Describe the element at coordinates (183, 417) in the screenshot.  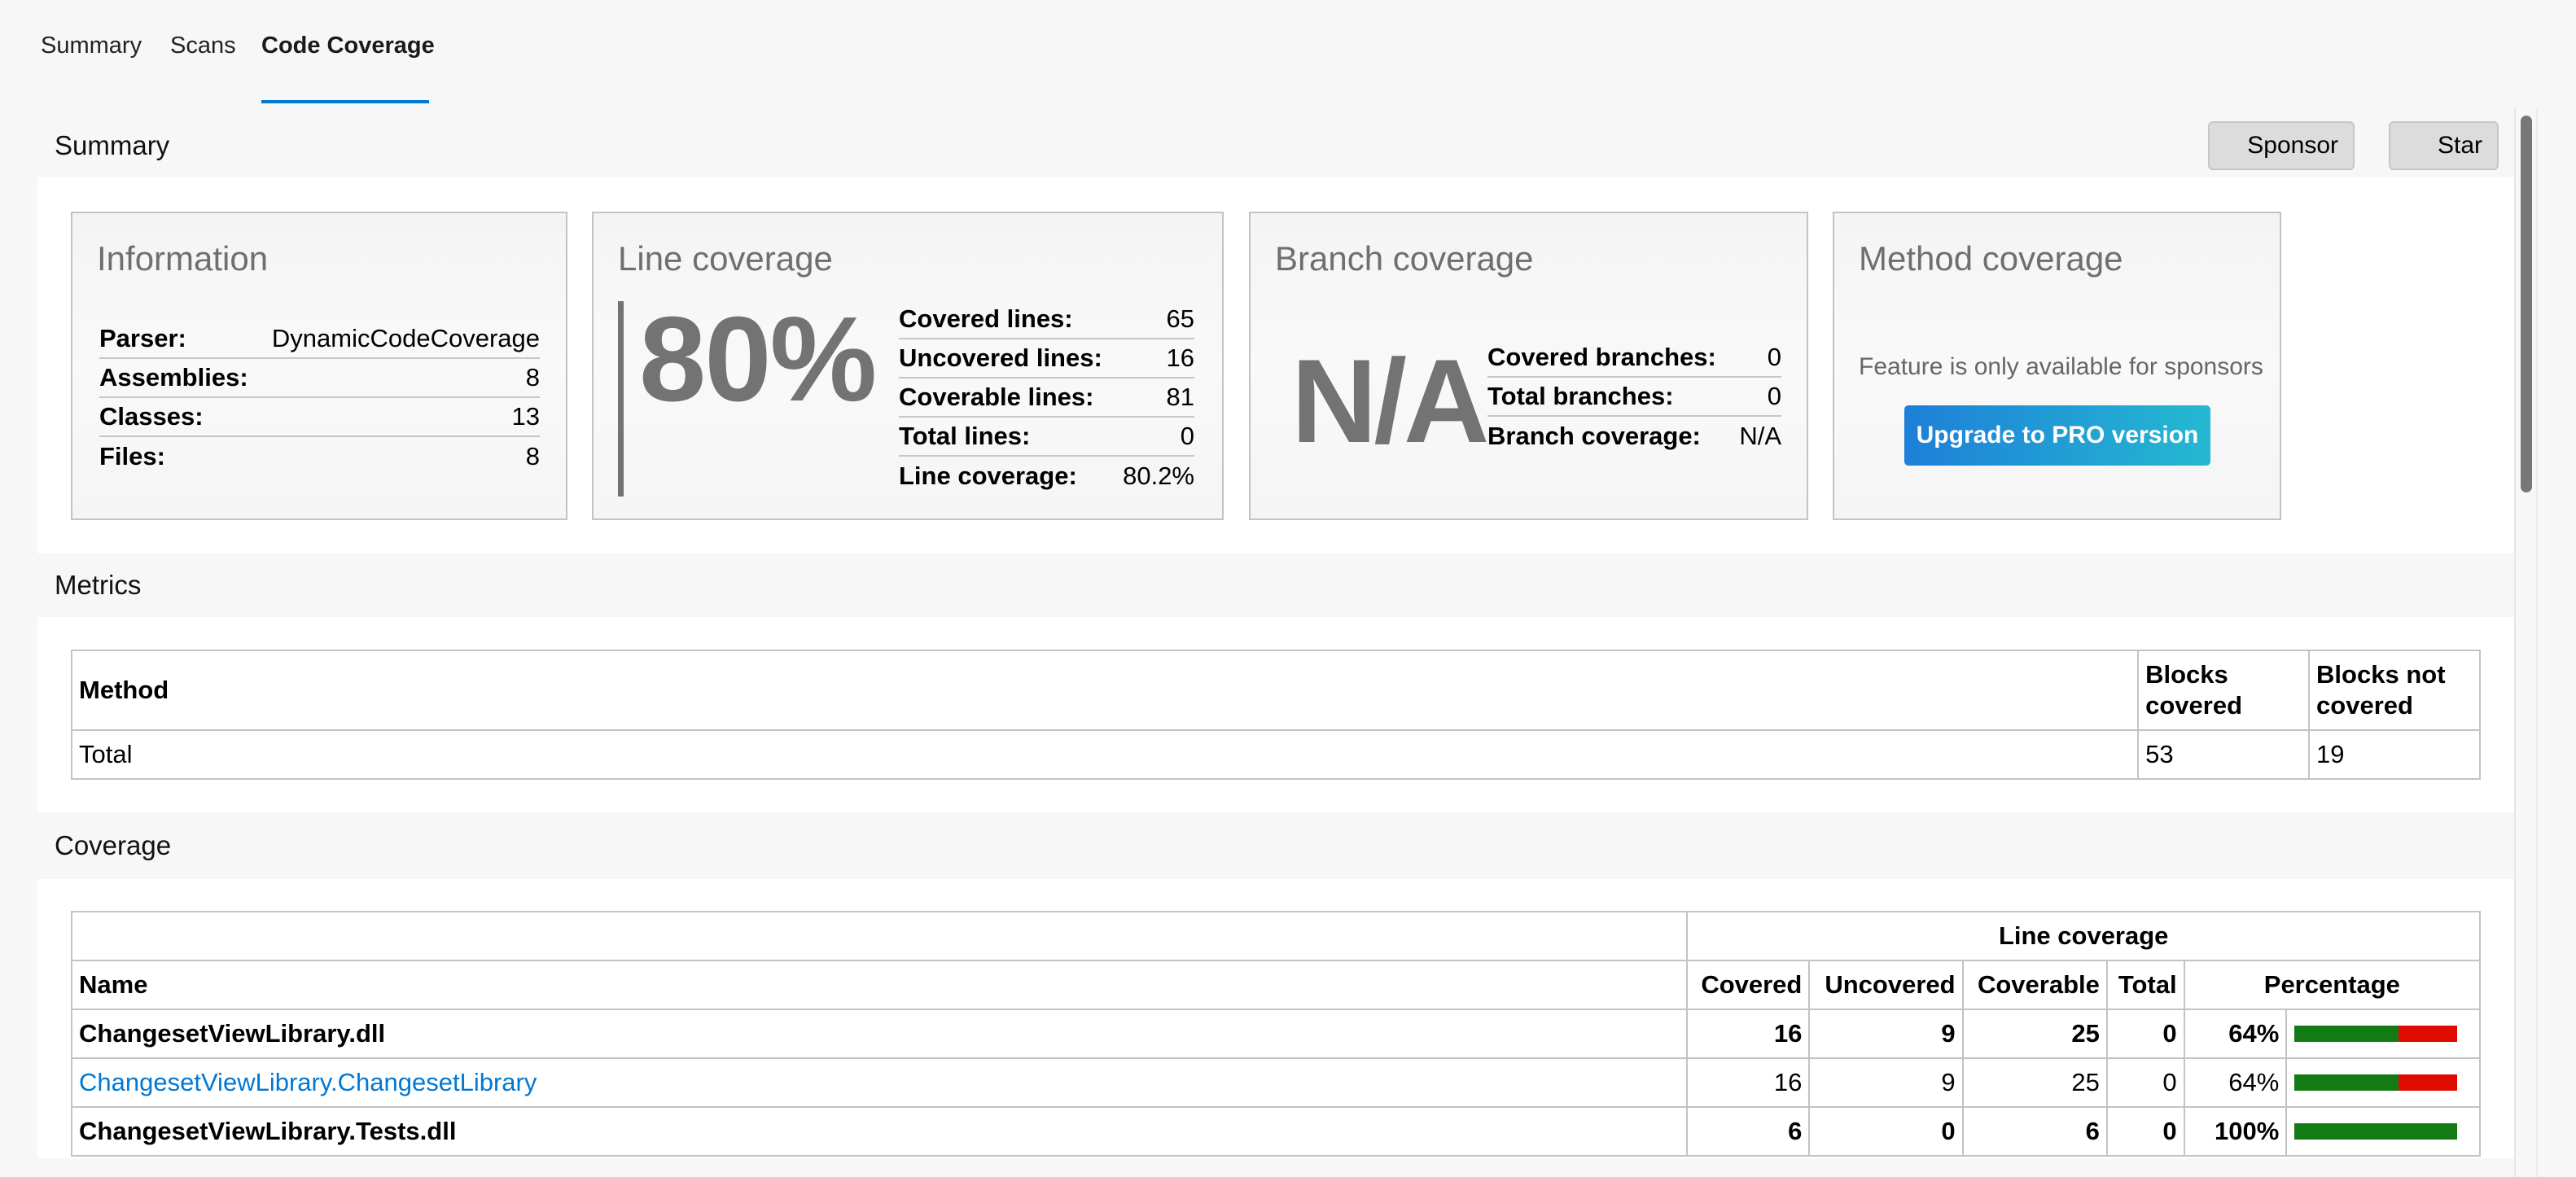
I see `info-label: Classes:` at that location.